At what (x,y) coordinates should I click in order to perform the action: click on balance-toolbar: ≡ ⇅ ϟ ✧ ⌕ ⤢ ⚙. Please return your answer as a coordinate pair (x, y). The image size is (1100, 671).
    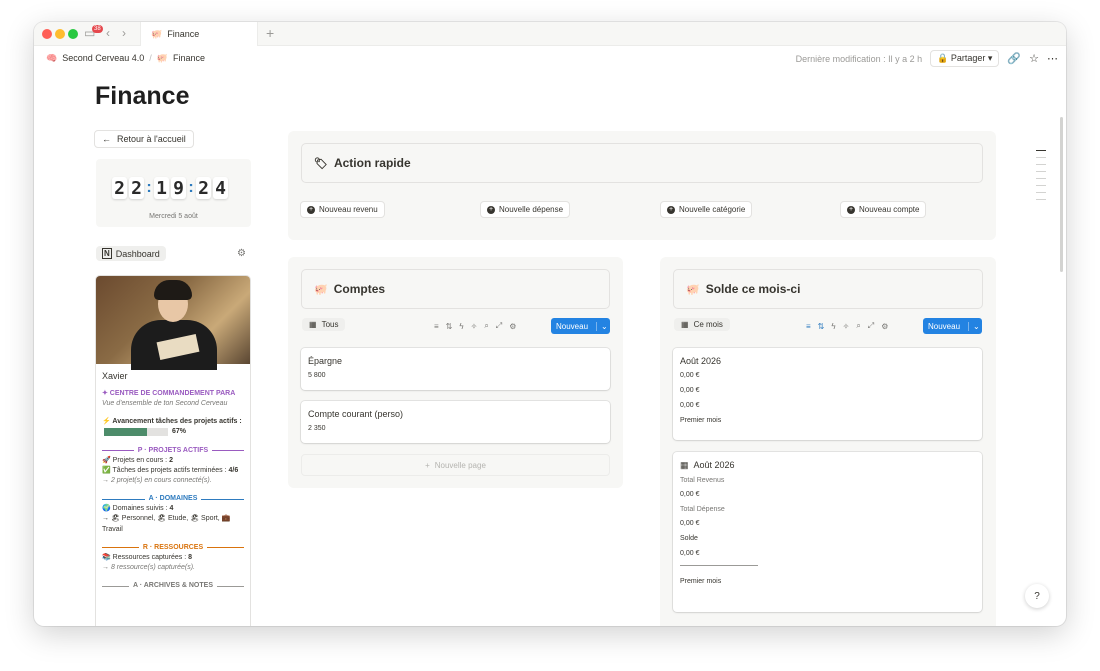
    Looking at the image, I should click on (847, 326).